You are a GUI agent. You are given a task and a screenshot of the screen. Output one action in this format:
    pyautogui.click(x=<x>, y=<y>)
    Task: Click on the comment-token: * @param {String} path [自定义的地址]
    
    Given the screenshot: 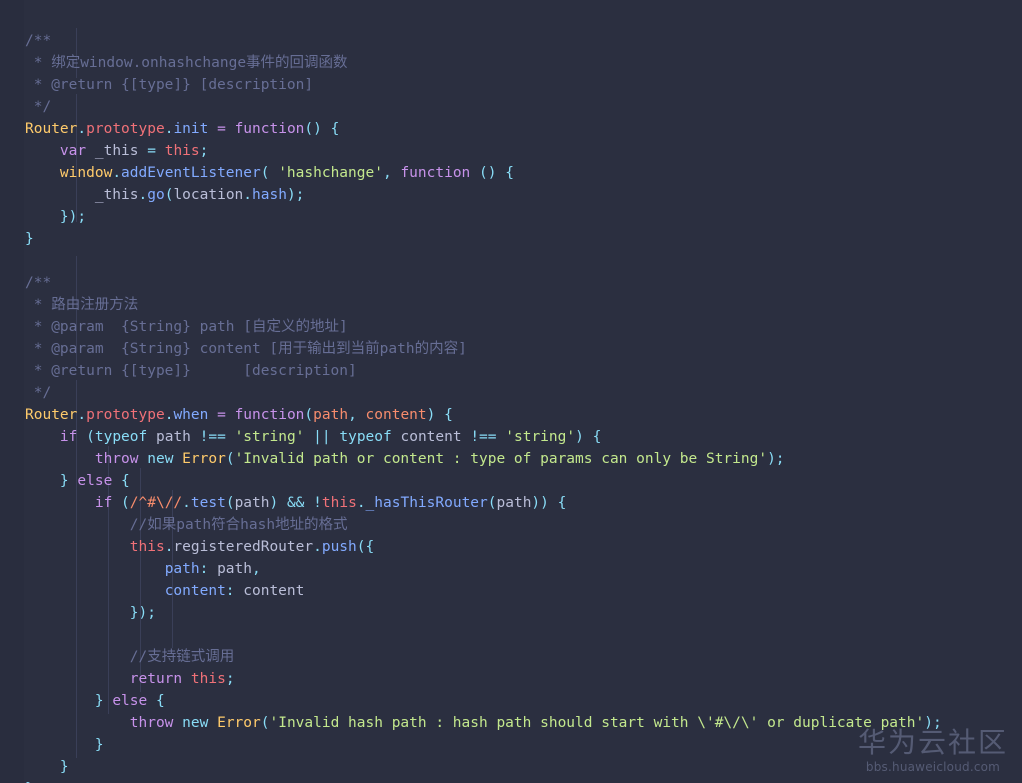 What is the action you would take?
    pyautogui.click(x=186, y=327)
    